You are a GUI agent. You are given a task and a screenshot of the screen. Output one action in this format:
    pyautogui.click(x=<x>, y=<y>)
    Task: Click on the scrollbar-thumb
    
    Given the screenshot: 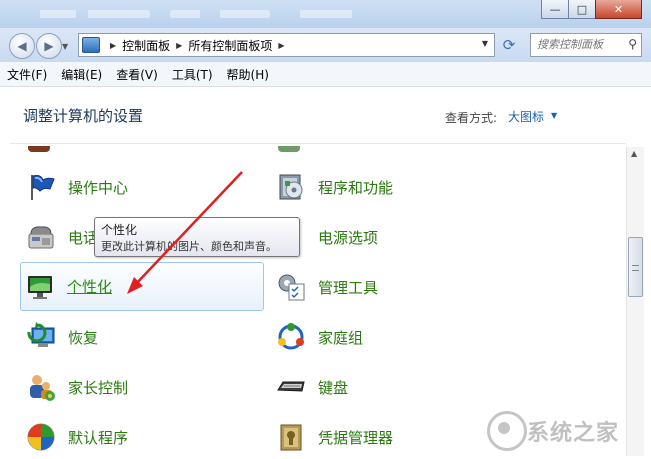 What is the action you would take?
    pyautogui.click(x=635, y=267)
    